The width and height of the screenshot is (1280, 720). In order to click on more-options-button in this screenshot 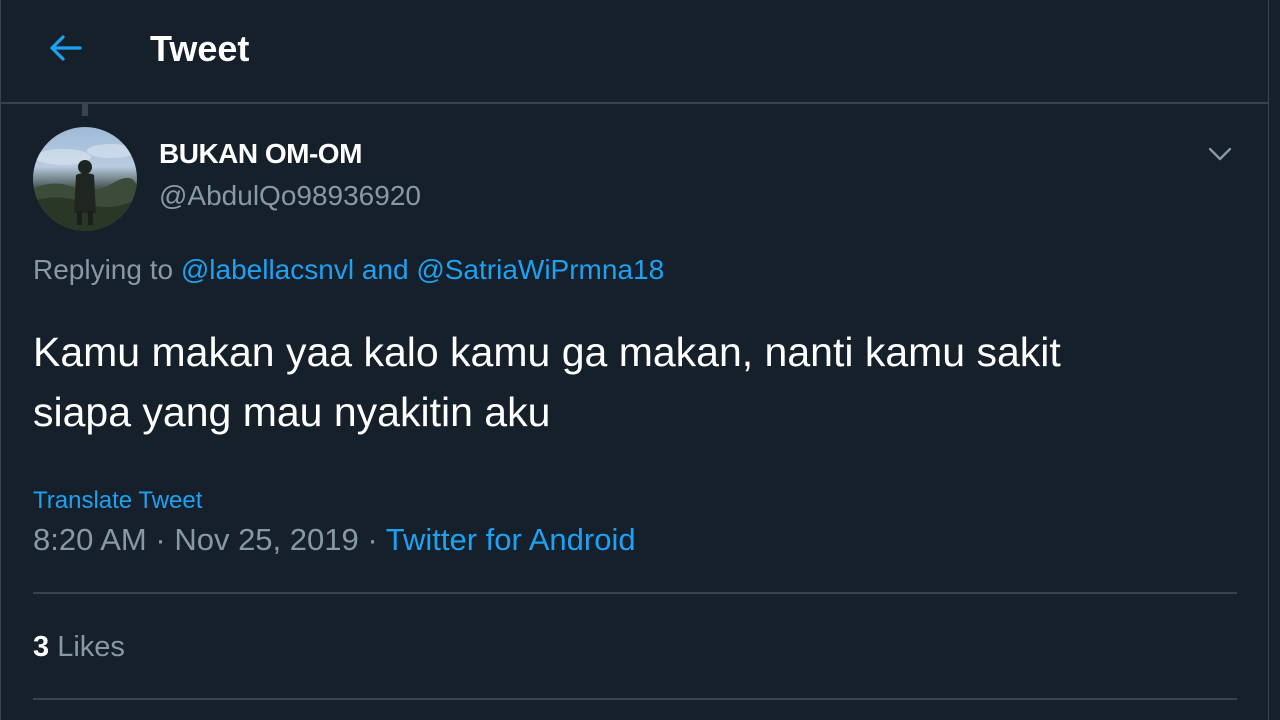, I will do `click(1220, 154)`.